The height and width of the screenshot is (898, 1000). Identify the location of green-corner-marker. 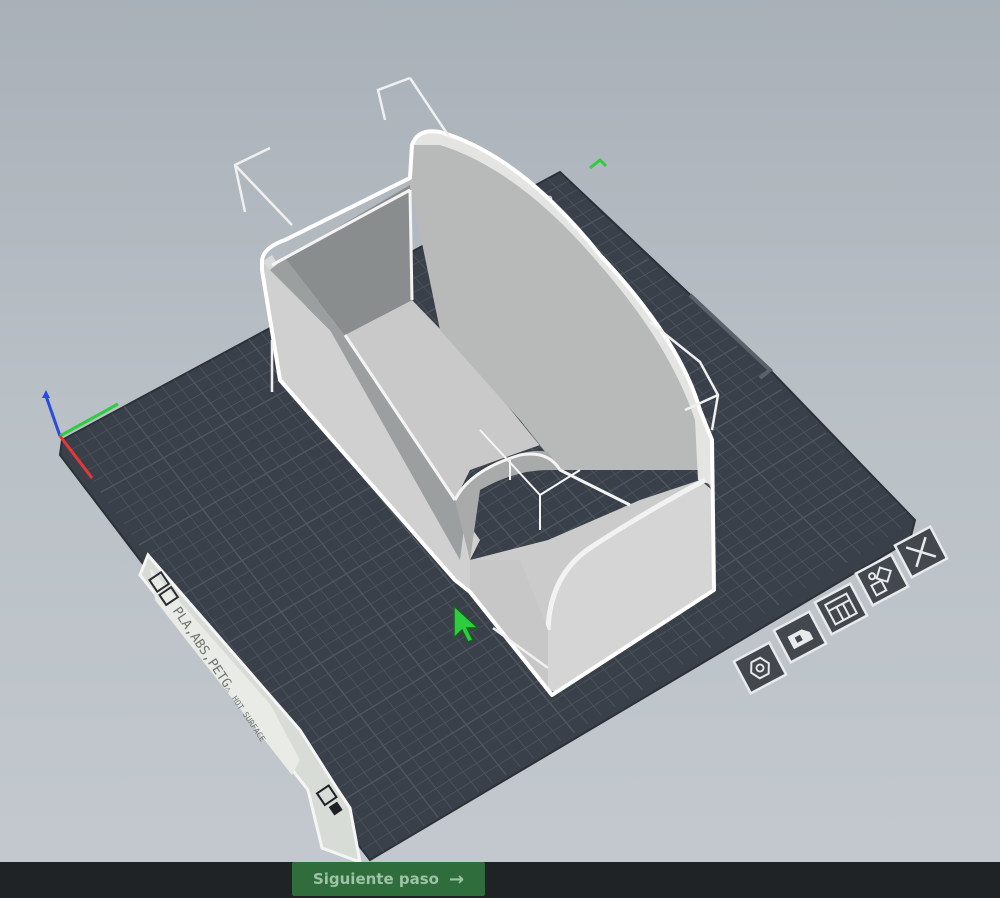
(598, 163).